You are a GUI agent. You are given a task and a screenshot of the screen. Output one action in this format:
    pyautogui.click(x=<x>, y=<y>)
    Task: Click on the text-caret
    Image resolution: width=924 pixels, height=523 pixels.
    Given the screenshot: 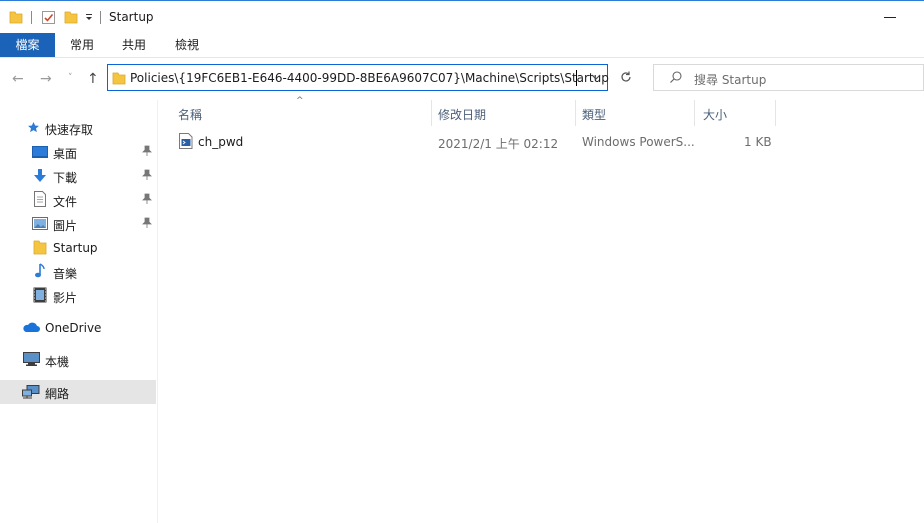 What is the action you would take?
    pyautogui.click(x=576, y=78)
    